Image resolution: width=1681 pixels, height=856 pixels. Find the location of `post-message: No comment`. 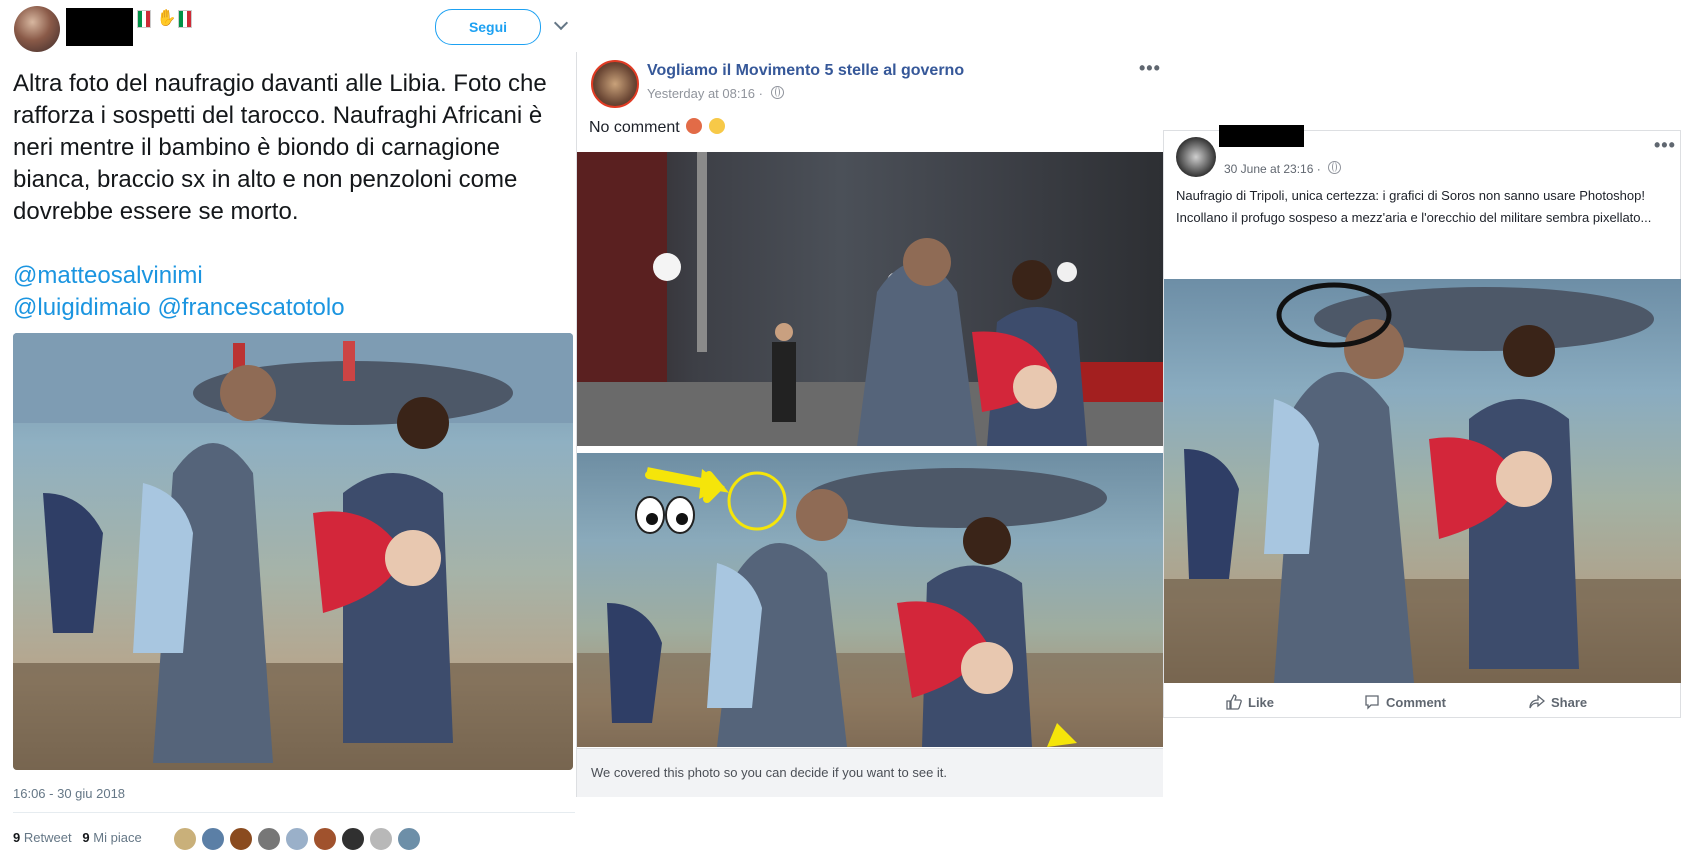

post-message: No comment is located at coordinates (634, 127).